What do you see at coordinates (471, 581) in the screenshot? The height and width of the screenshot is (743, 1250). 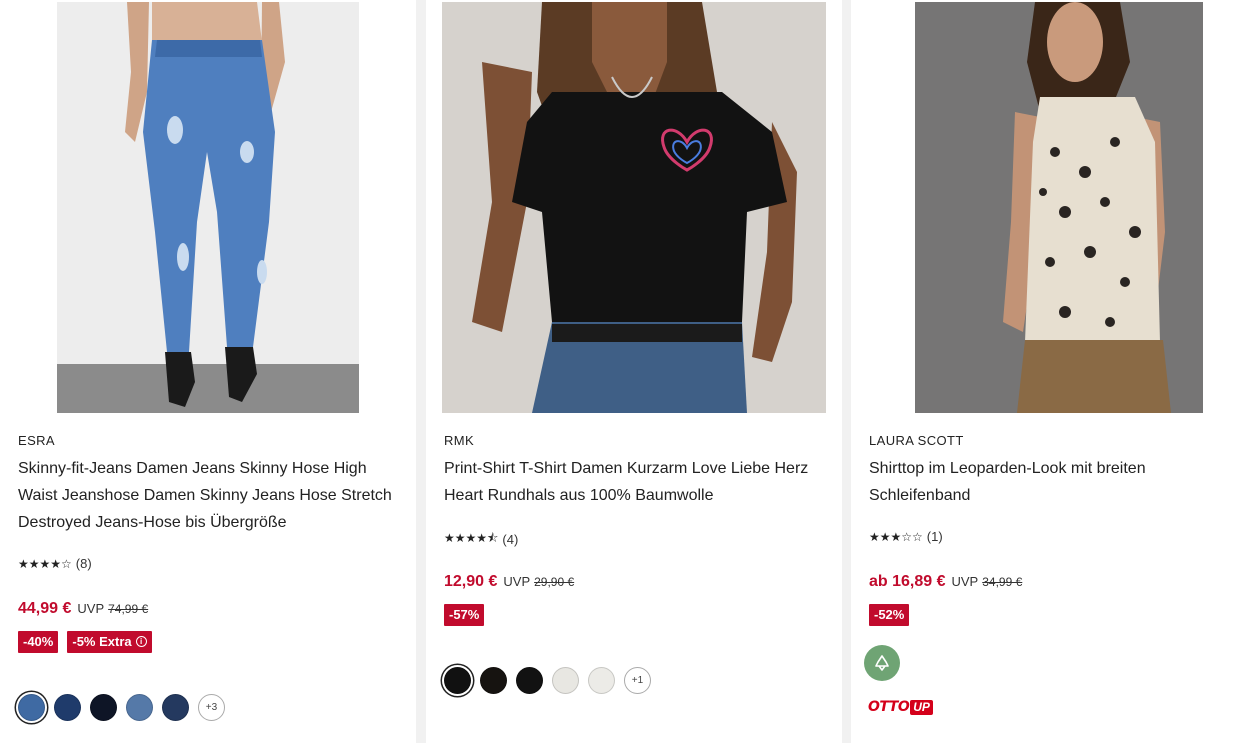 I see `current-price: 12,90 €` at bounding box center [471, 581].